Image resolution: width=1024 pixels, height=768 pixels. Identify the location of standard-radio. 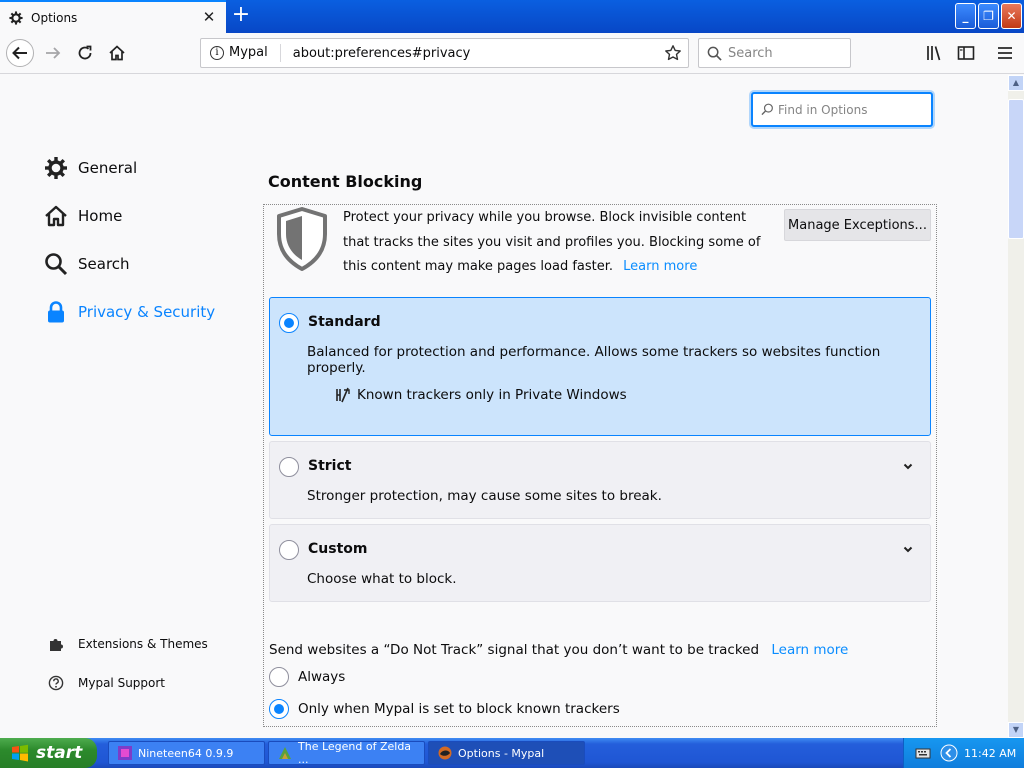
(289, 323).